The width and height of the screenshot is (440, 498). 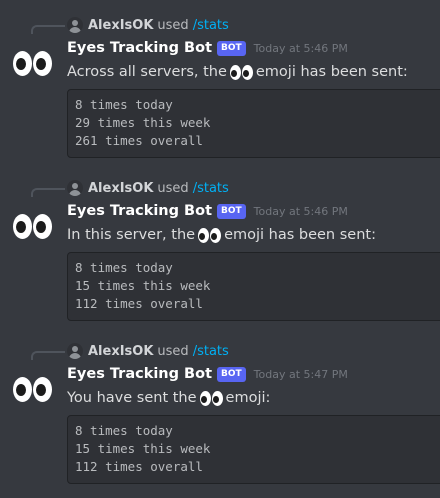 I want to click on text-after-emoji: emoji:, so click(x=248, y=398).